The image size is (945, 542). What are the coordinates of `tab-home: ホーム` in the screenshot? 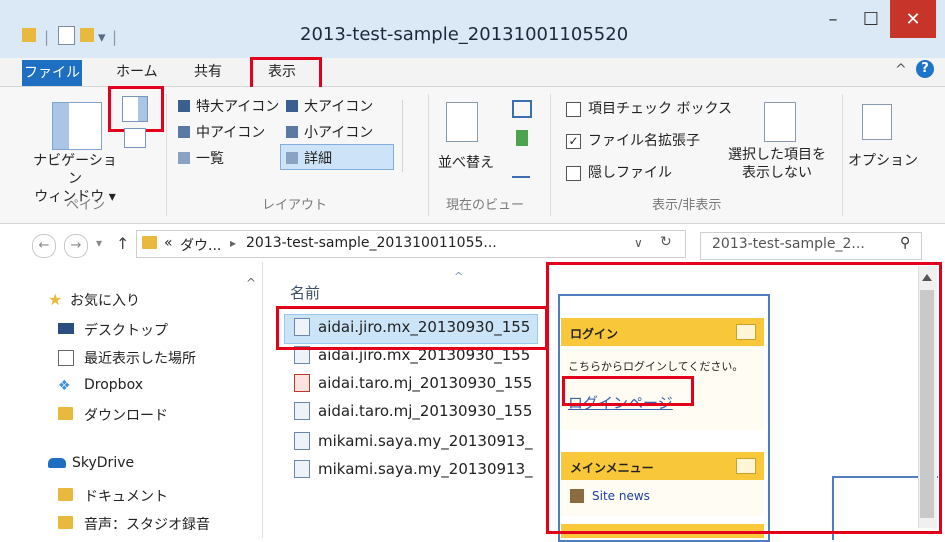 It's located at (137, 72).